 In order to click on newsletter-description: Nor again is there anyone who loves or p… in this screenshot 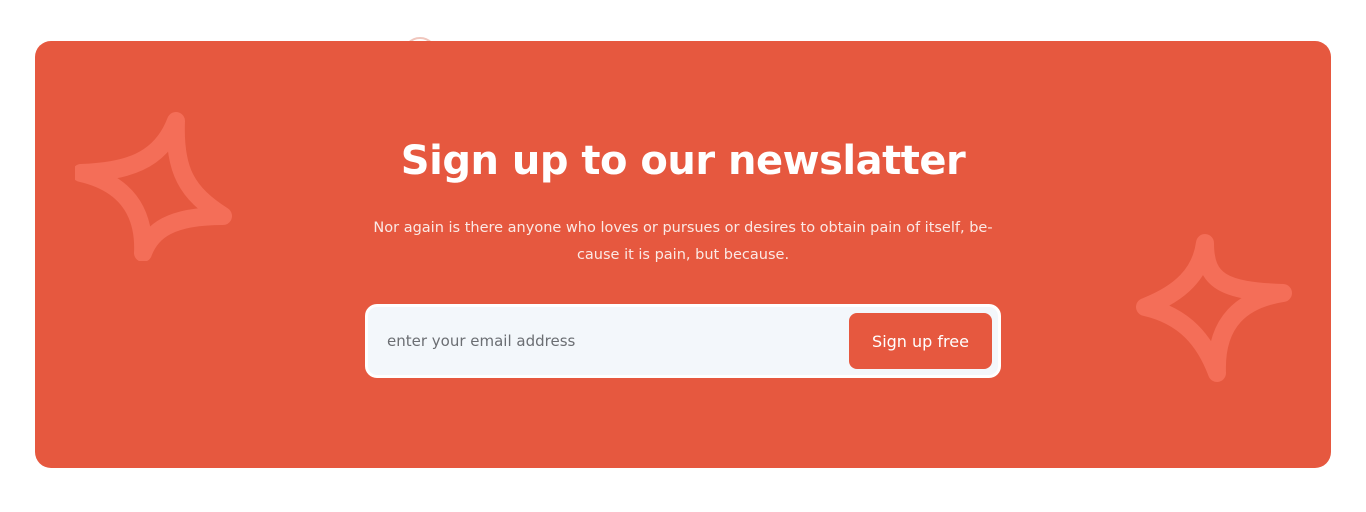, I will do `click(683, 241)`.